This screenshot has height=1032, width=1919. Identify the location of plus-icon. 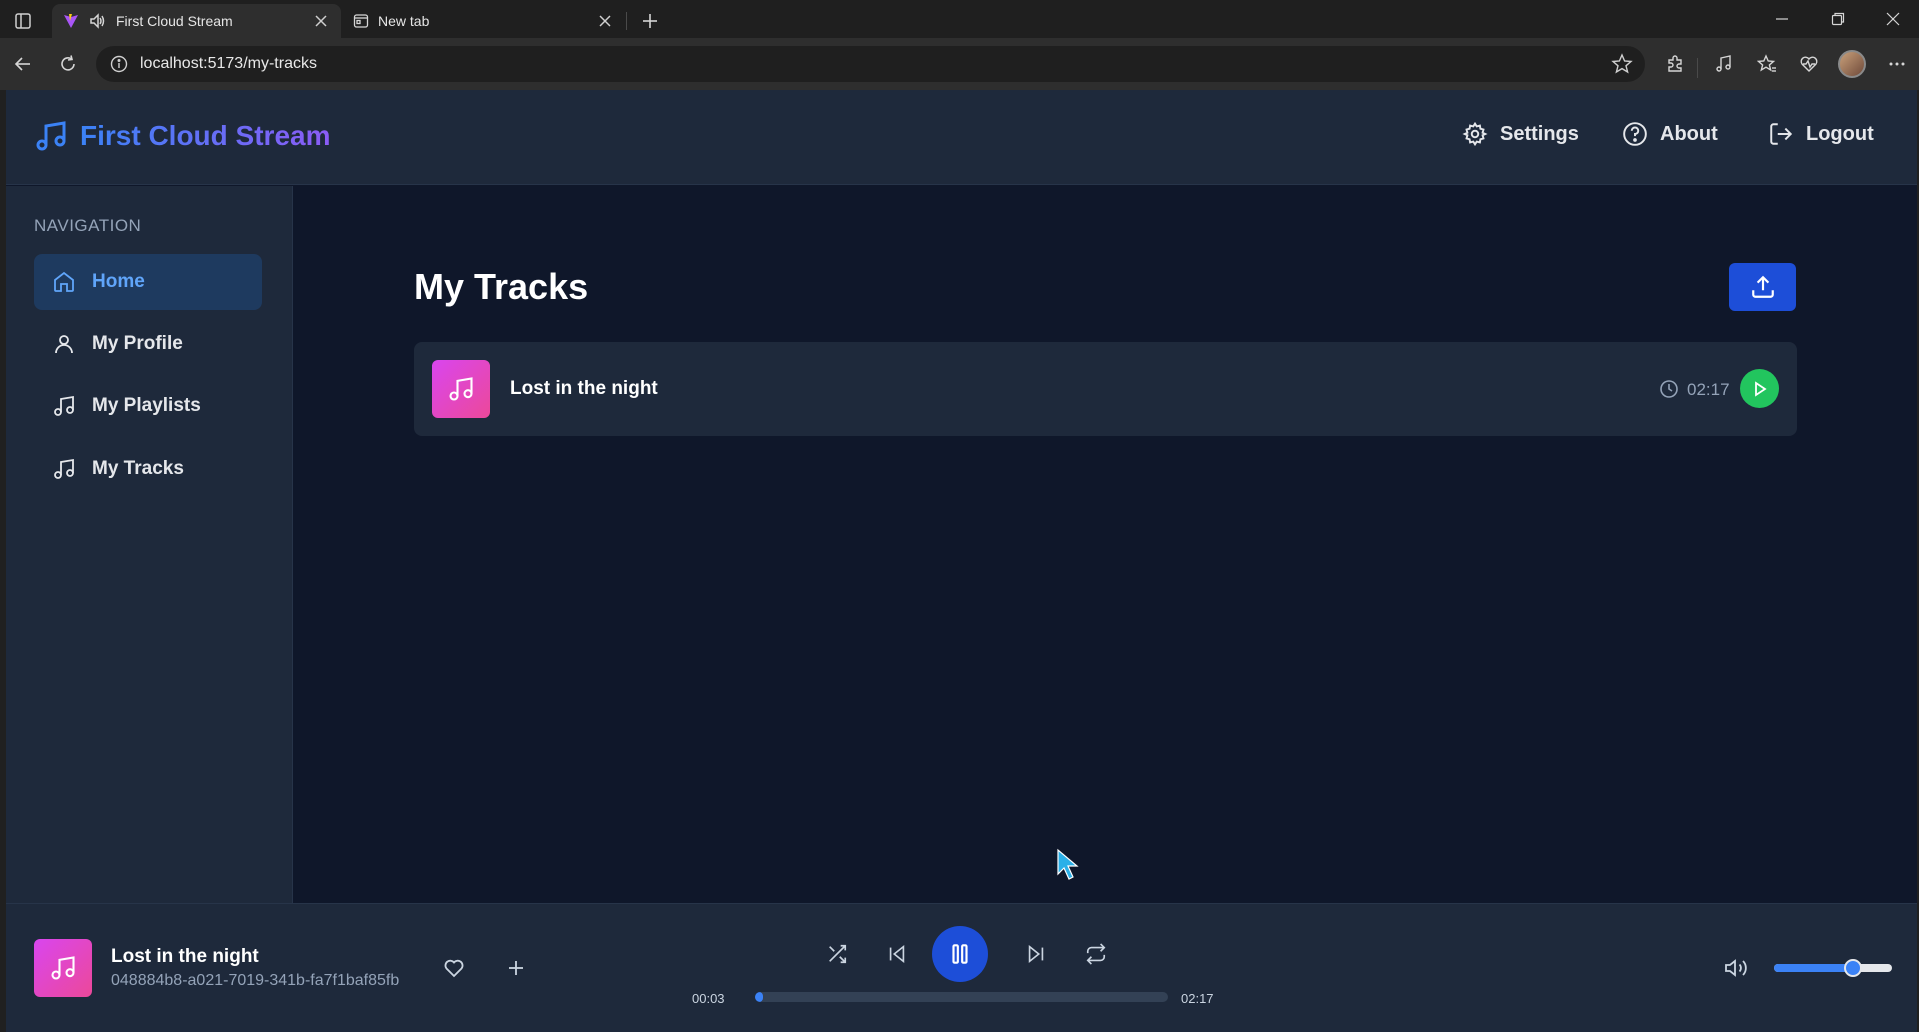
(516, 968).